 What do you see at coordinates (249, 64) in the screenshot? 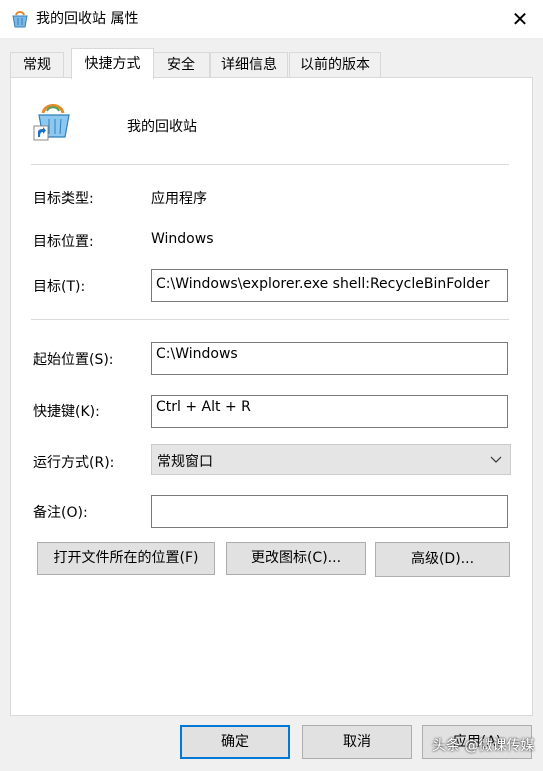
I see `tab-details: 详细信息` at bounding box center [249, 64].